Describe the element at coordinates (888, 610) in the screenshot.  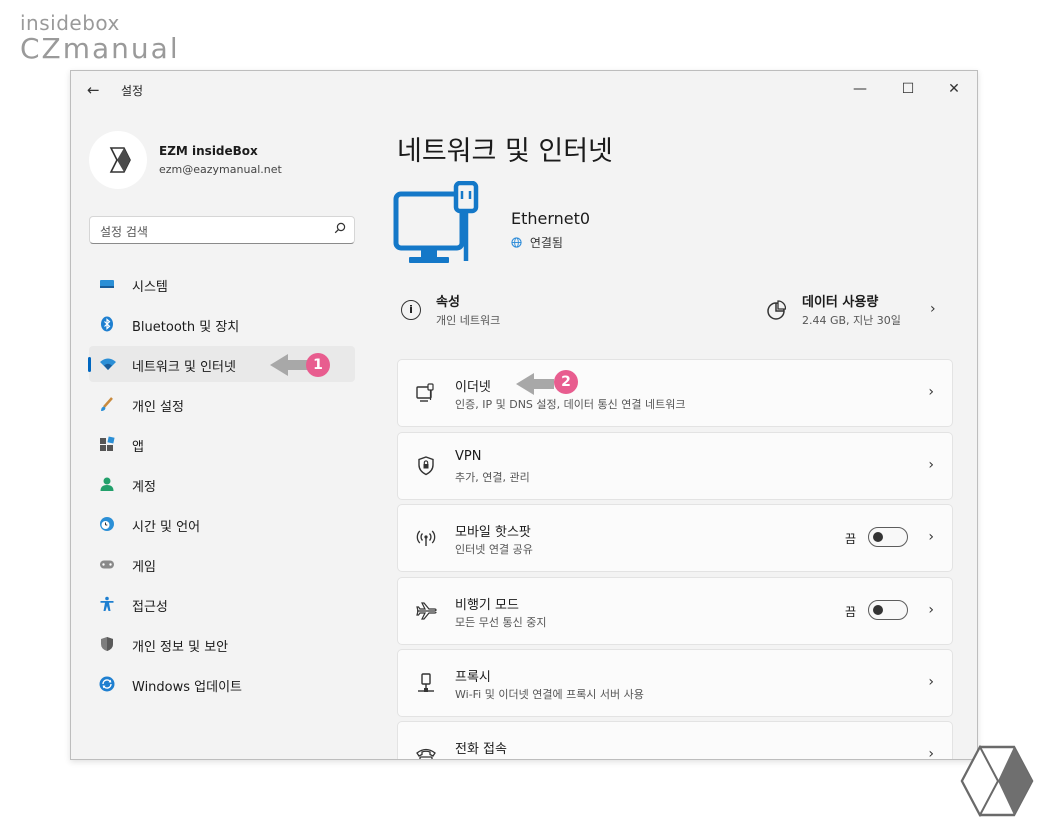
I see `airplane-mode-toggle` at that location.